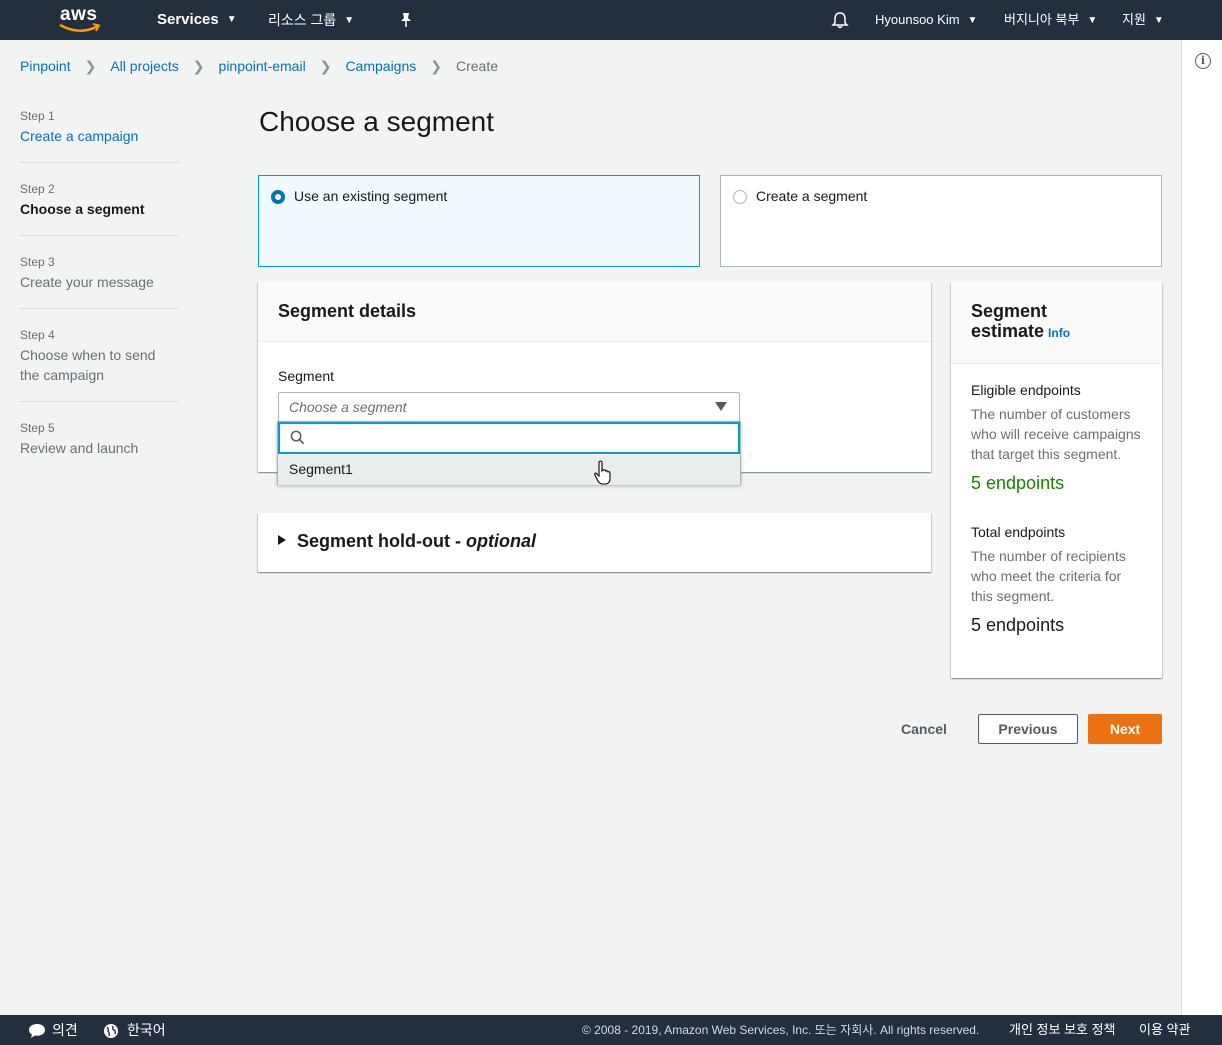  Describe the element at coordinates (306, 376) in the screenshot. I see `segment-field-label: Segment` at that location.